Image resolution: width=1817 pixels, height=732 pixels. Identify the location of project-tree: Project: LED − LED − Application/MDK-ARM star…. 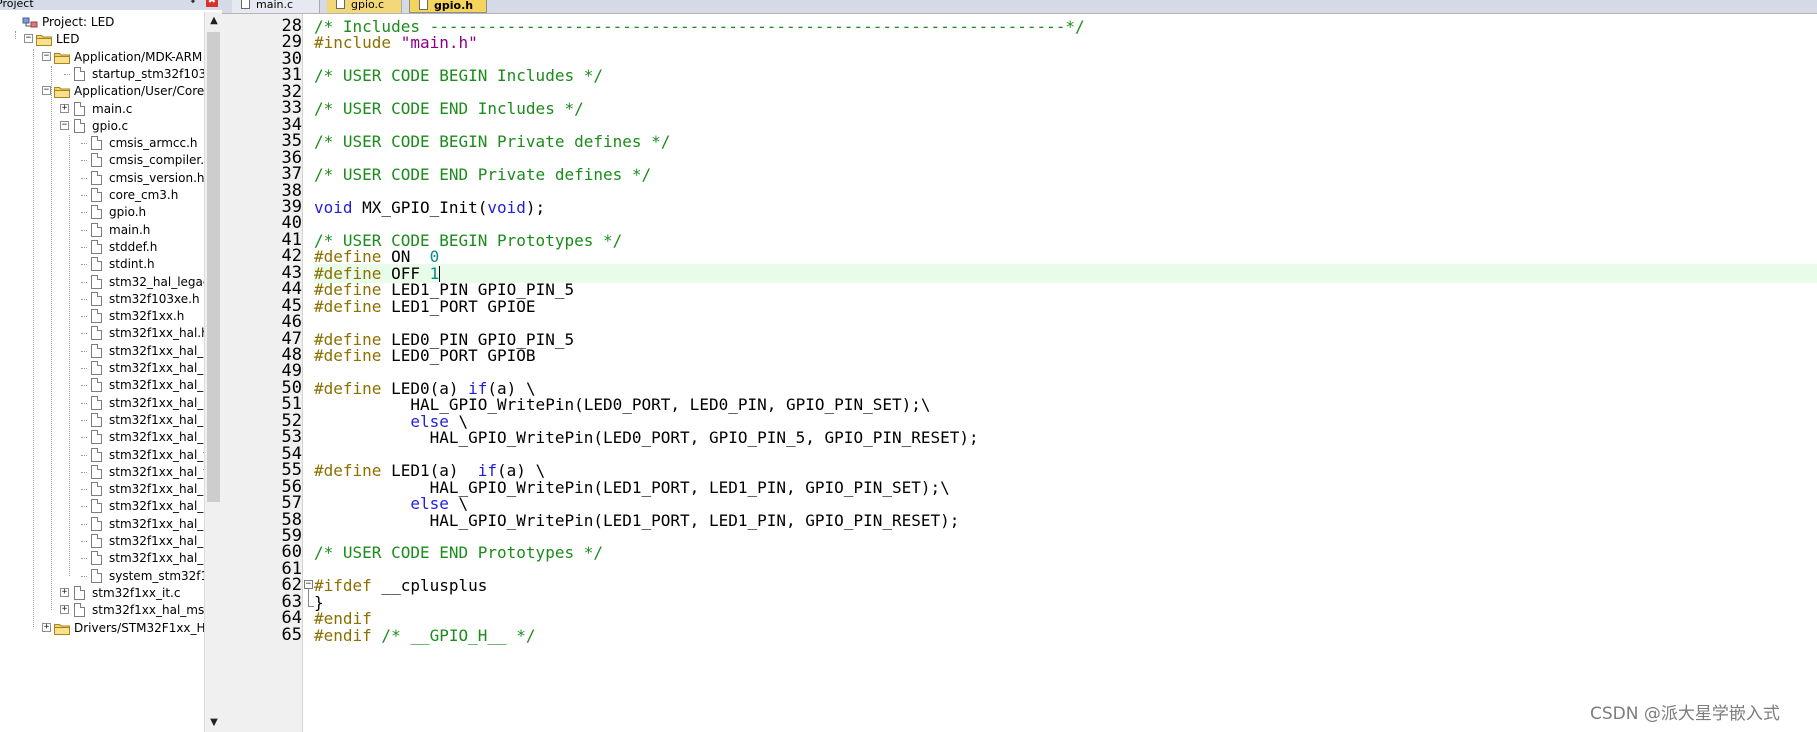
(102, 372).